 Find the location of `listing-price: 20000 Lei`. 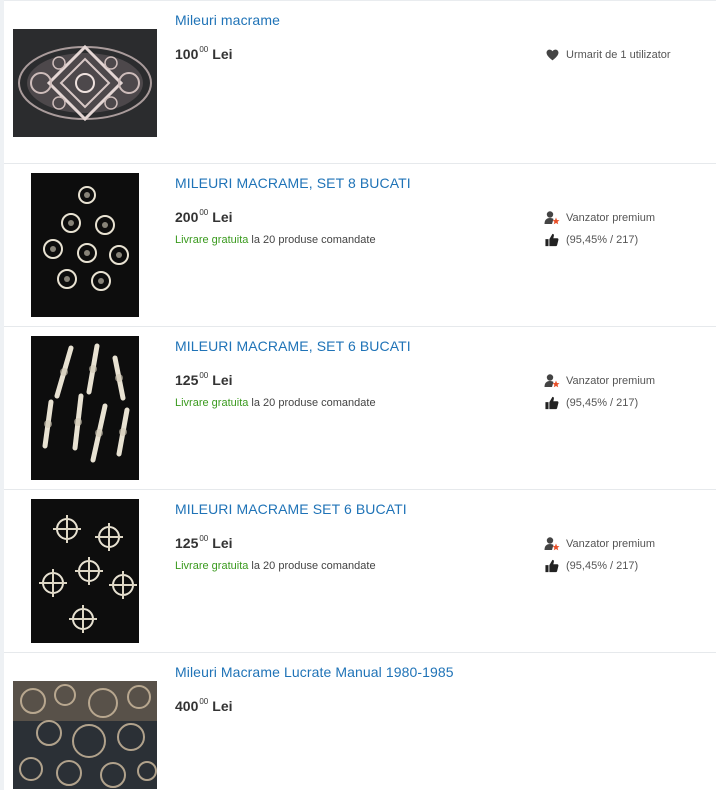

listing-price: 20000 Lei is located at coordinates (204, 216).